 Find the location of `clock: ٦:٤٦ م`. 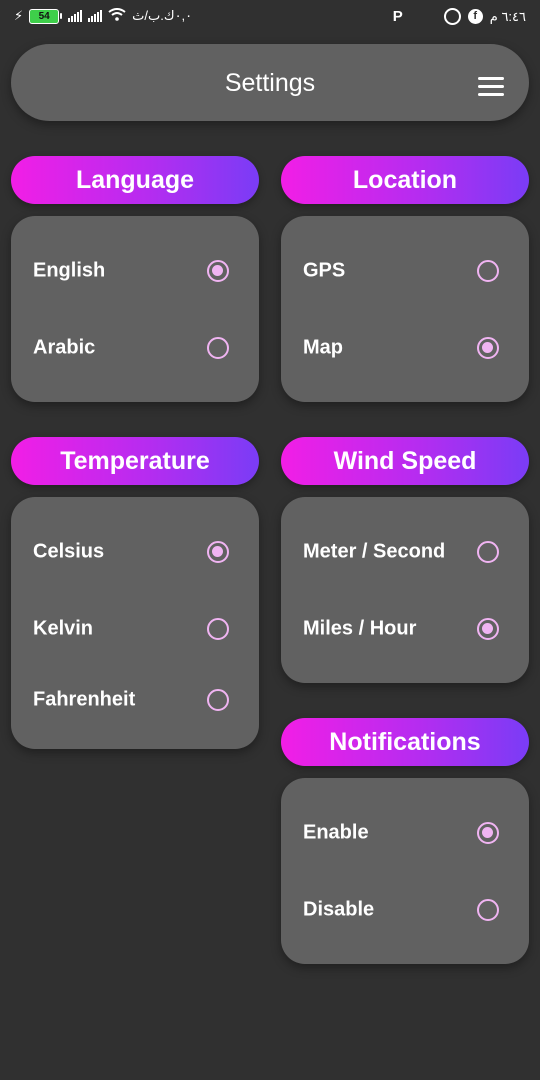

clock: ٦:٤٦ م is located at coordinates (507, 16).